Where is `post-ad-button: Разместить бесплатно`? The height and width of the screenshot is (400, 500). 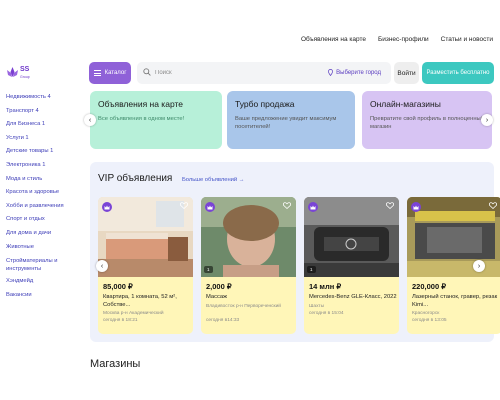 post-ad-button: Разместить бесплатно is located at coordinates (458, 73).